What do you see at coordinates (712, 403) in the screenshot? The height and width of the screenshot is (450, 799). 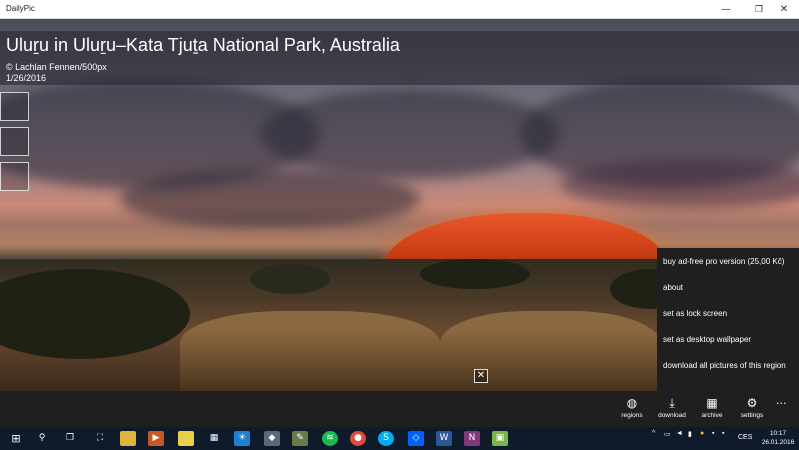 I see `calendar-icon: ▦` at bounding box center [712, 403].